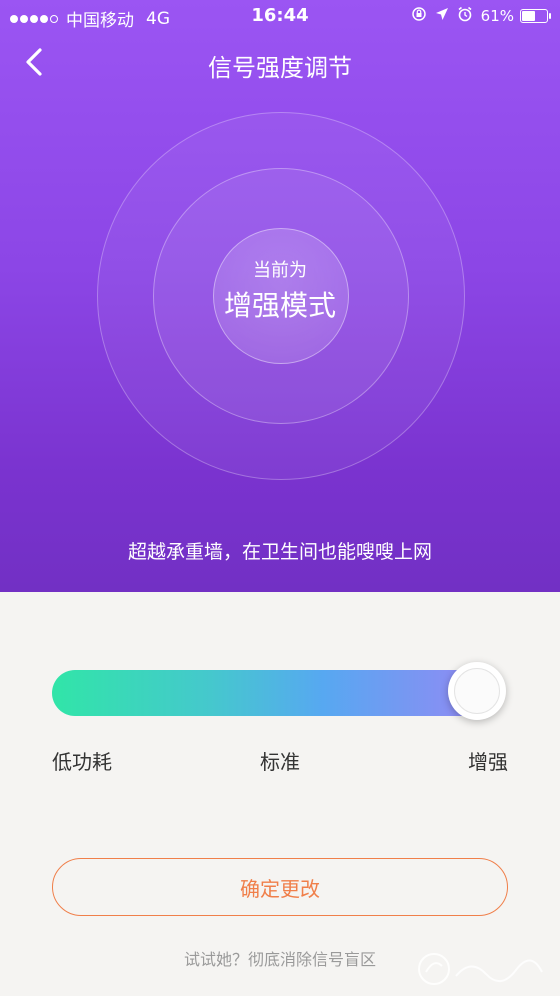 This screenshot has width=560, height=996. What do you see at coordinates (481, 969) in the screenshot?
I see `watermark-logo` at bounding box center [481, 969].